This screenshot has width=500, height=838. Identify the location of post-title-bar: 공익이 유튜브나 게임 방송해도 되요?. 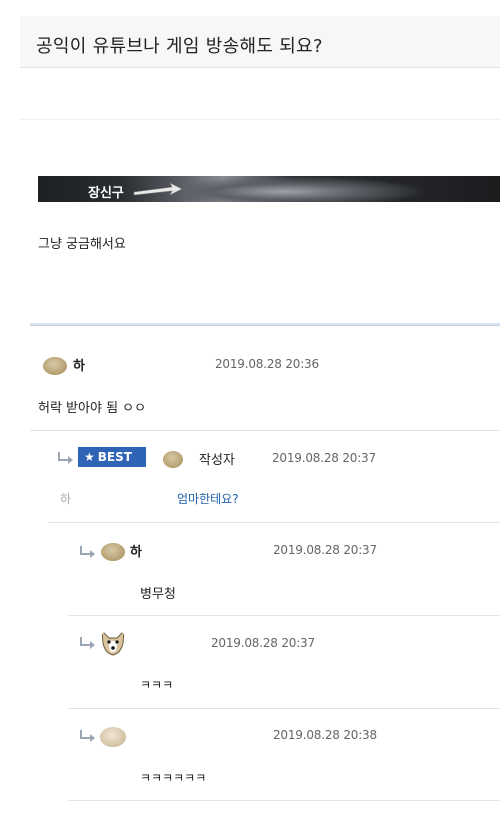
(260, 42).